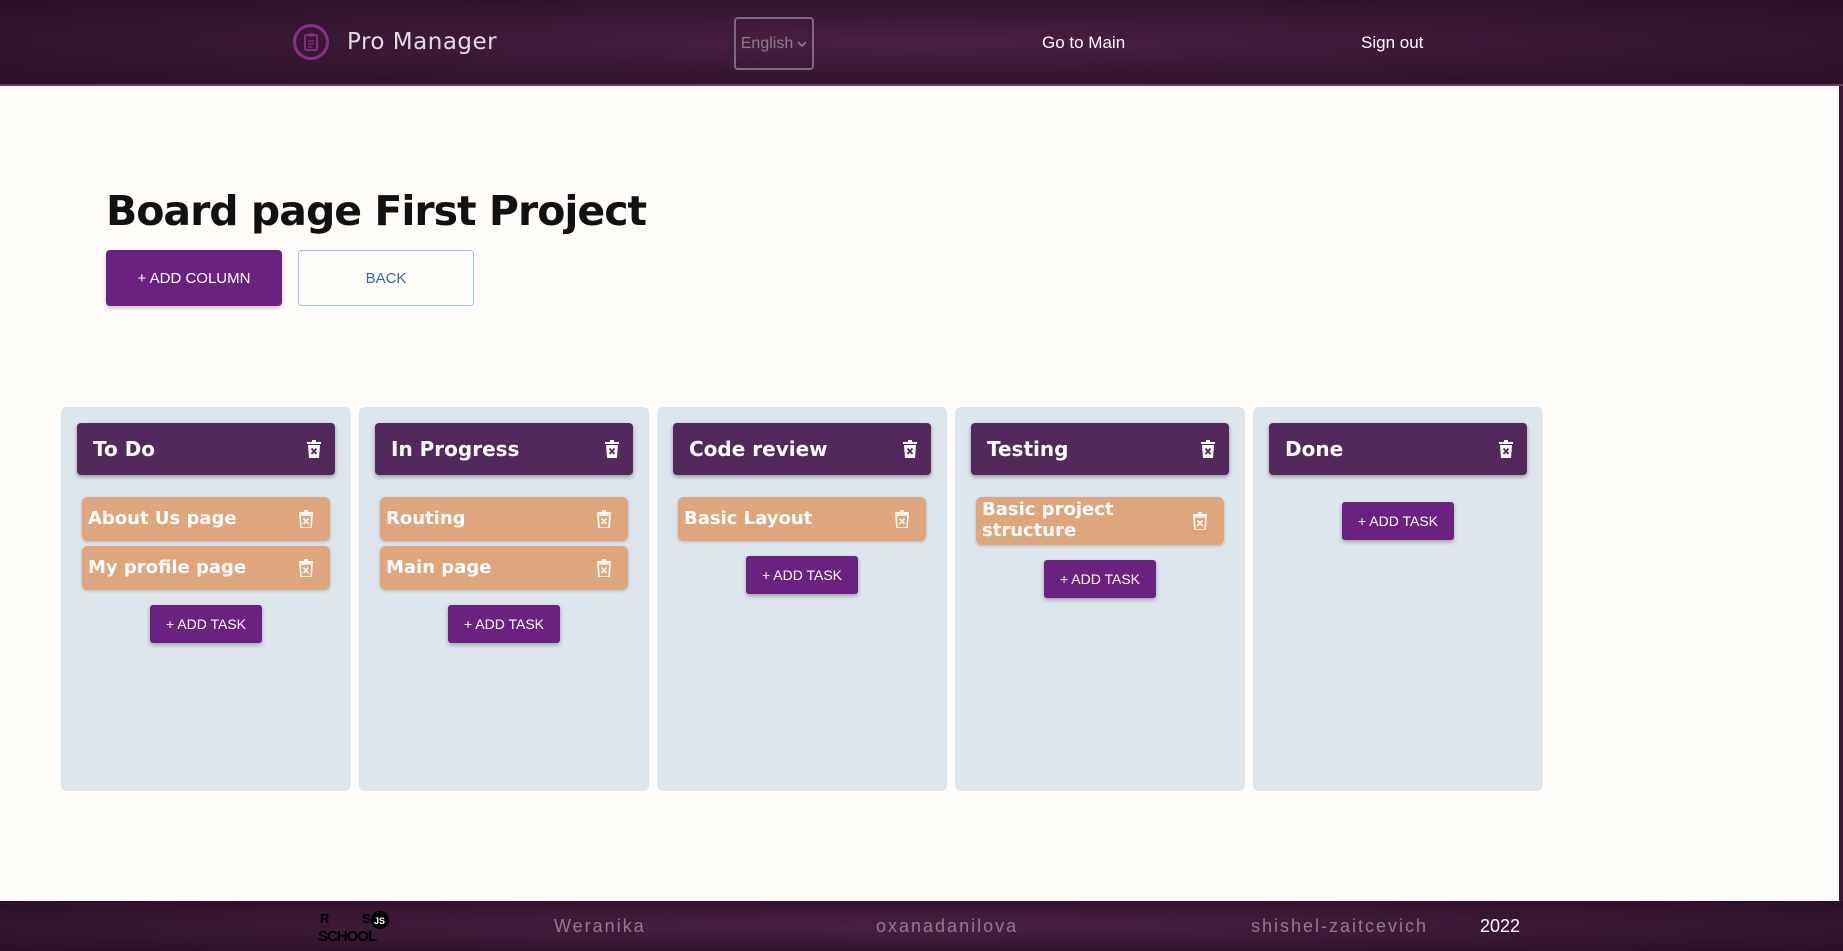 This screenshot has width=1843, height=951. What do you see at coordinates (758, 449) in the screenshot?
I see `column-title: Code review` at bounding box center [758, 449].